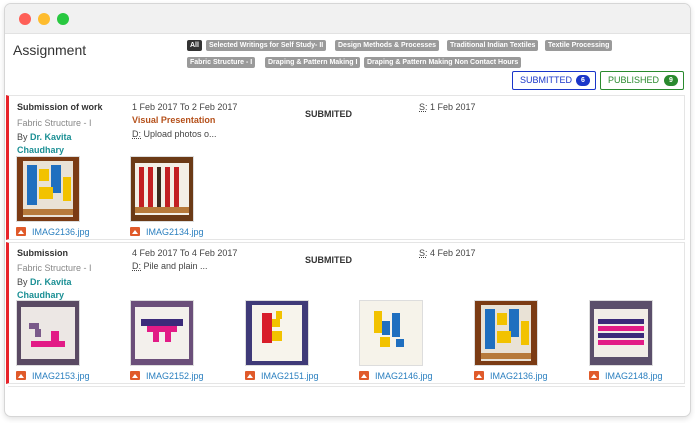 Image resolution: width=695 pixels, height=423 pixels. I want to click on file-link: IMAG2151.jpg, so click(282, 376).